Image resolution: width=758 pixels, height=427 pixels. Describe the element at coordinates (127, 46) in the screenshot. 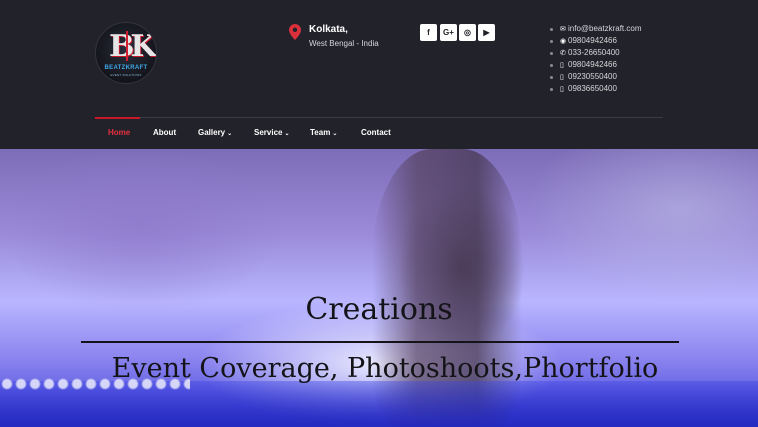

I see `logo-accent-bar` at that location.